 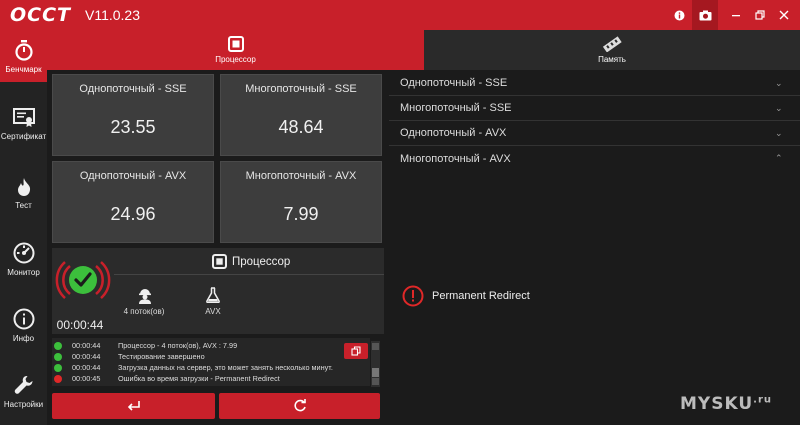 What do you see at coordinates (133, 202) in the screenshot?
I see `score-card-single-avx: Однопоточный - AVX 24.96` at bounding box center [133, 202].